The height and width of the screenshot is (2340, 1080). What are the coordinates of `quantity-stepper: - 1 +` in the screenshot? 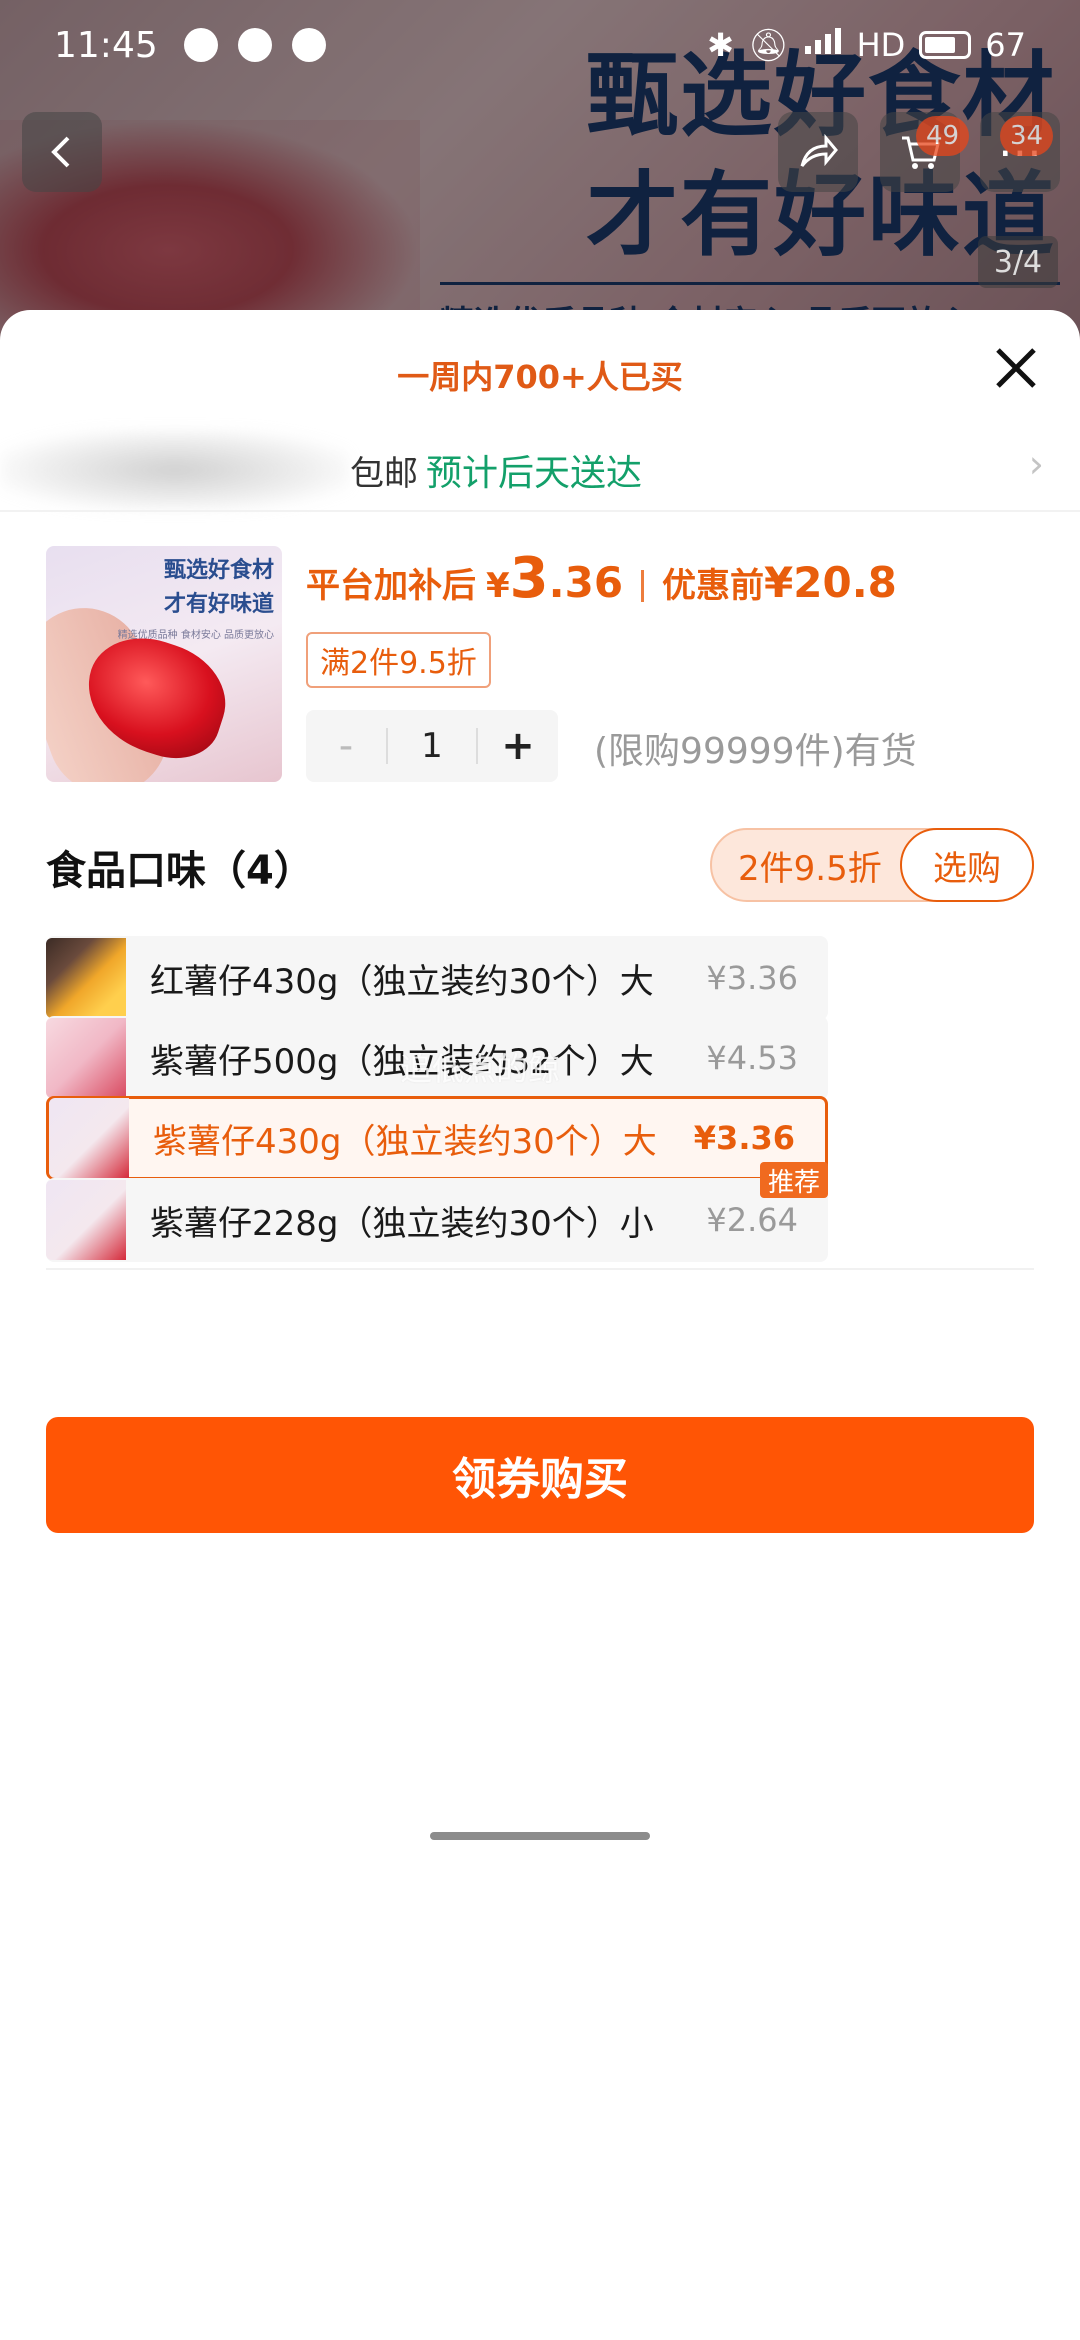 It's located at (432, 746).